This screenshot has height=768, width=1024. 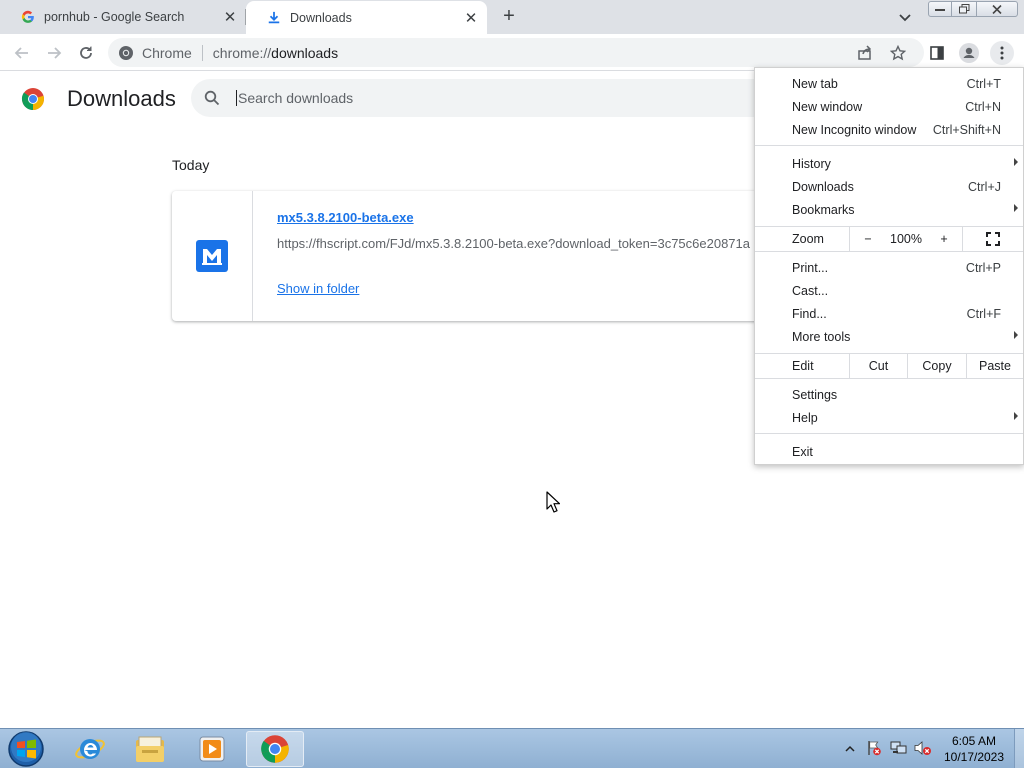 What do you see at coordinates (994, 366) in the screenshot?
I see `paste-button: Paste` at bounding box center [994, 366].